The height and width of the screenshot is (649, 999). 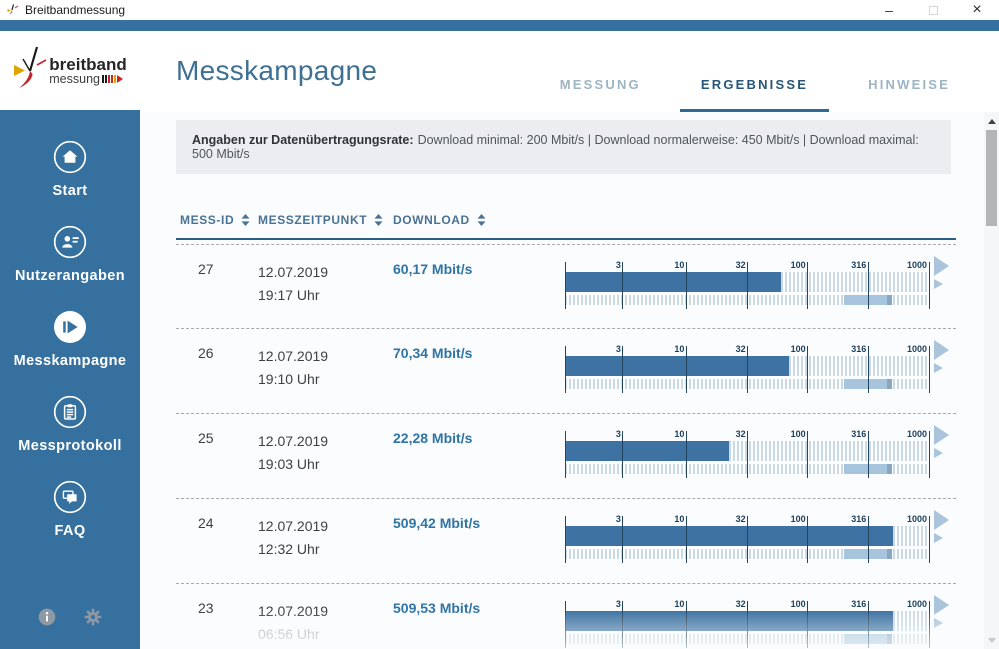 What do you see at coordinates (70, 412) in the screenshot?
I see `clipboard-icon` at bounding box center [70, 412].